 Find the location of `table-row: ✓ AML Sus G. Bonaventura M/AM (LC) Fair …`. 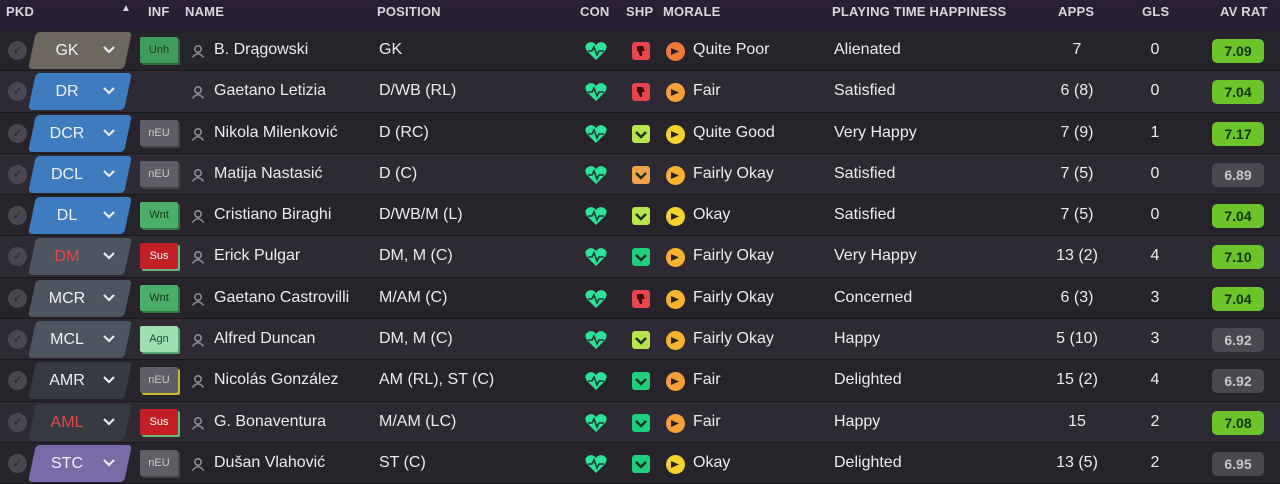

table-row: ✓ AML Sus G. Bonaventura M/AM (LC) Fair … is located at coordinates (640, 422).